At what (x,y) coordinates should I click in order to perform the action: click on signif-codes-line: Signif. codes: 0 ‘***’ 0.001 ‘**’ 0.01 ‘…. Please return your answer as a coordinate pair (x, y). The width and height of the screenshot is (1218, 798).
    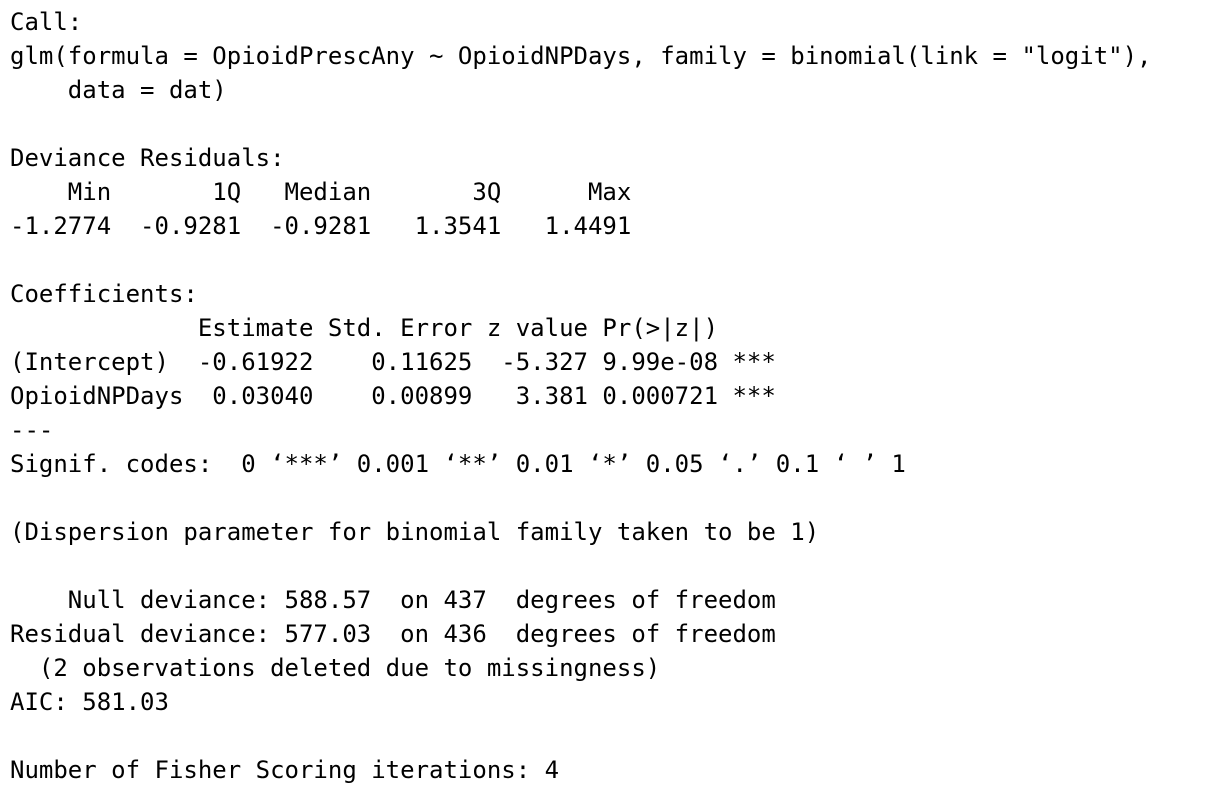
    Looking at the image, I should click on (458, 464).